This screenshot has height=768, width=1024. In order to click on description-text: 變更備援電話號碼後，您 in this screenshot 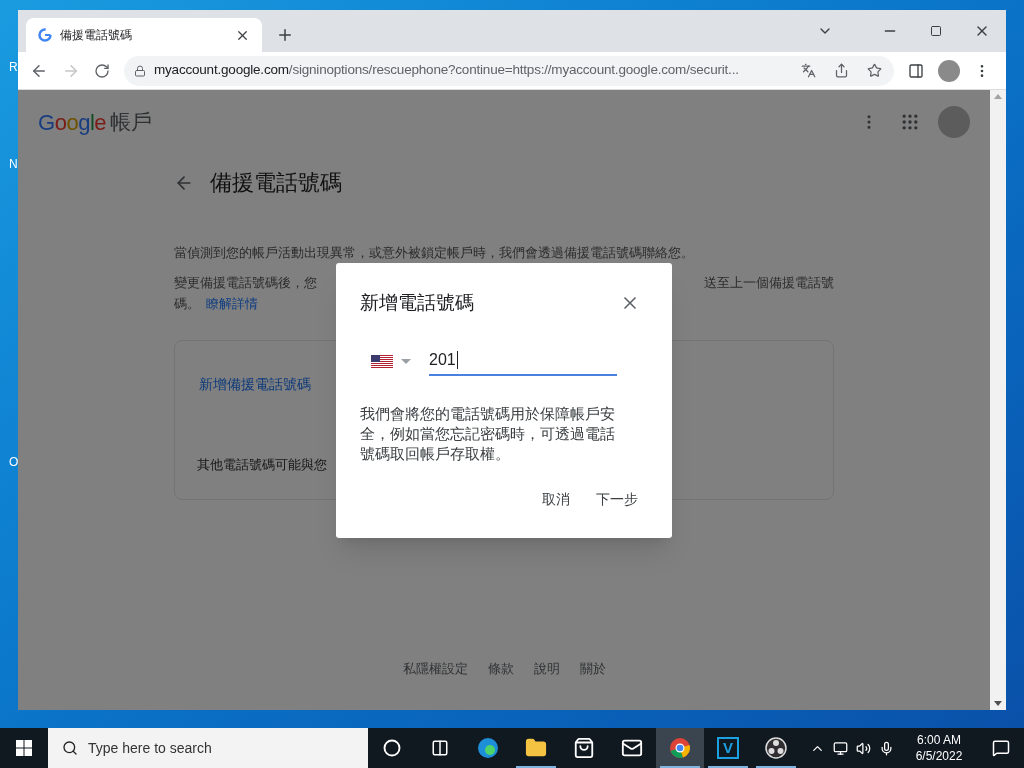, I will do `click(245, 282)`.